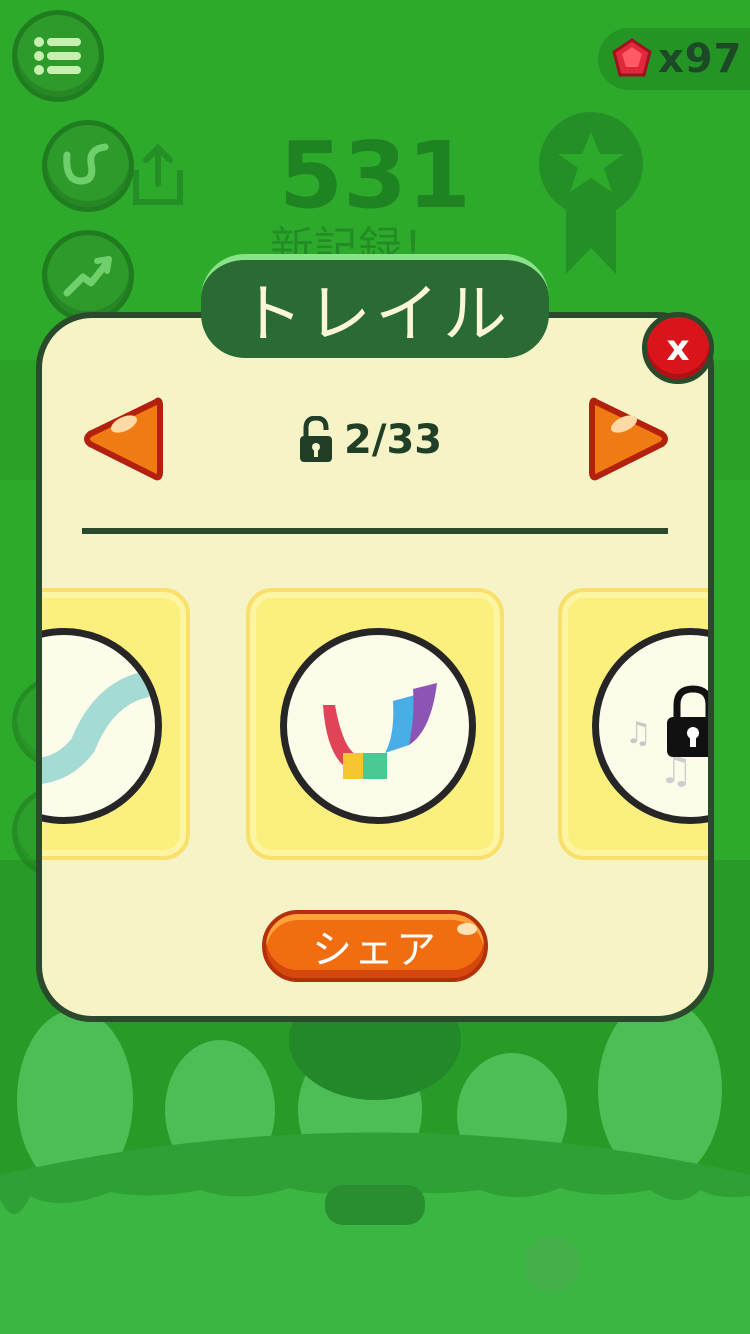 The image size is (750, 1334). I want to click on teal-trail-icon, so click(98, 728).